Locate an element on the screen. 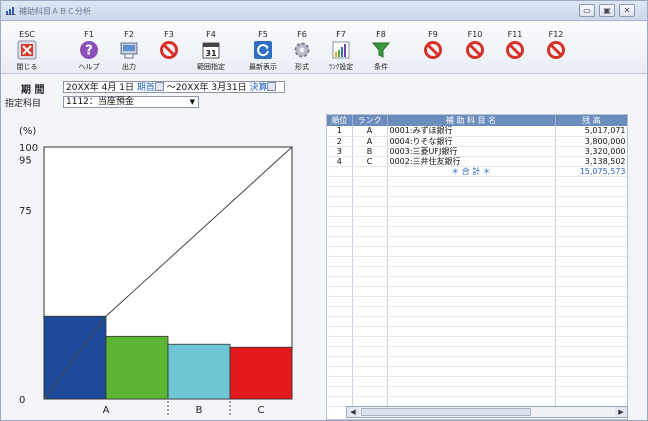 The height and width of the screenshot is (421, 648). x-group-label: A is located at coordinates (106, 410).